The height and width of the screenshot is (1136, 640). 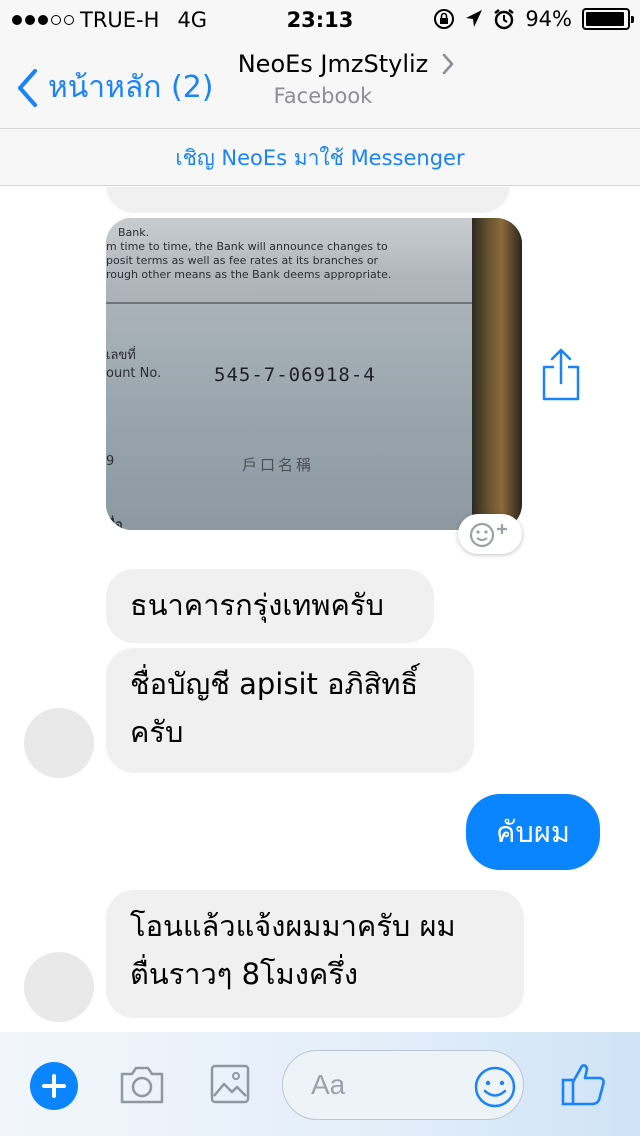 I want to click on message-input, so click(x=386, y=1085).